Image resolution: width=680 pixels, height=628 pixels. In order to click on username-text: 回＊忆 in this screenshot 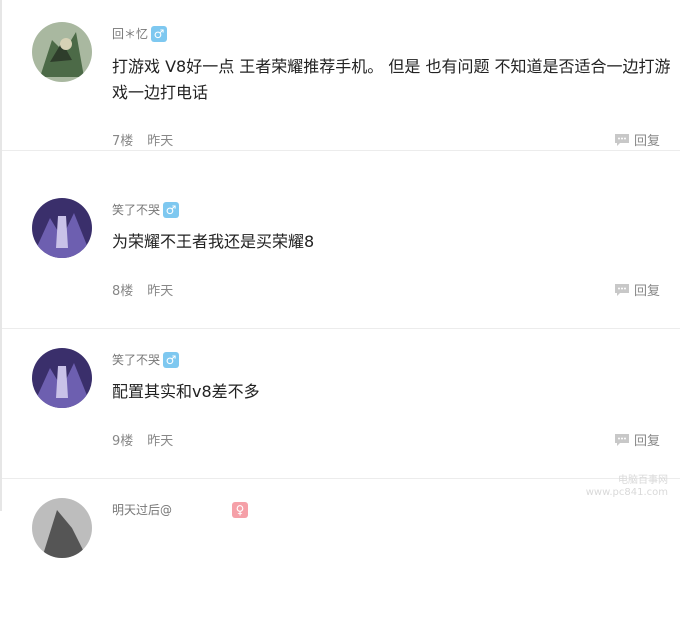, I will do `click(130, 34)`.